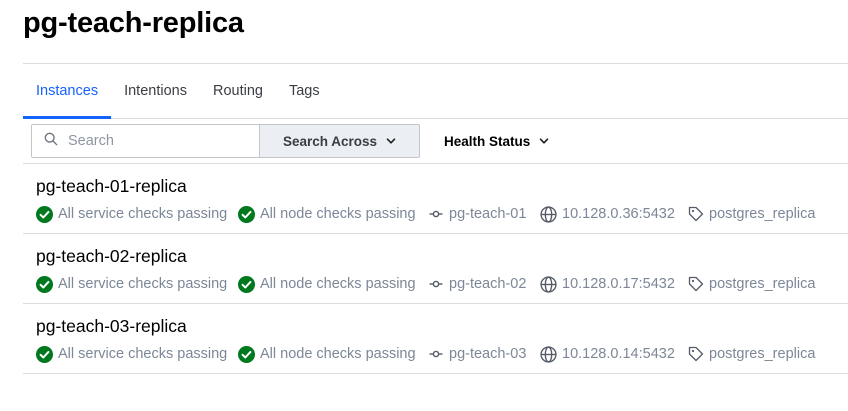 Image resolution: width=848 pixels, height=411 pixels. I want to click on instance-name: pg-teach-03-replica, so click(111, 326).